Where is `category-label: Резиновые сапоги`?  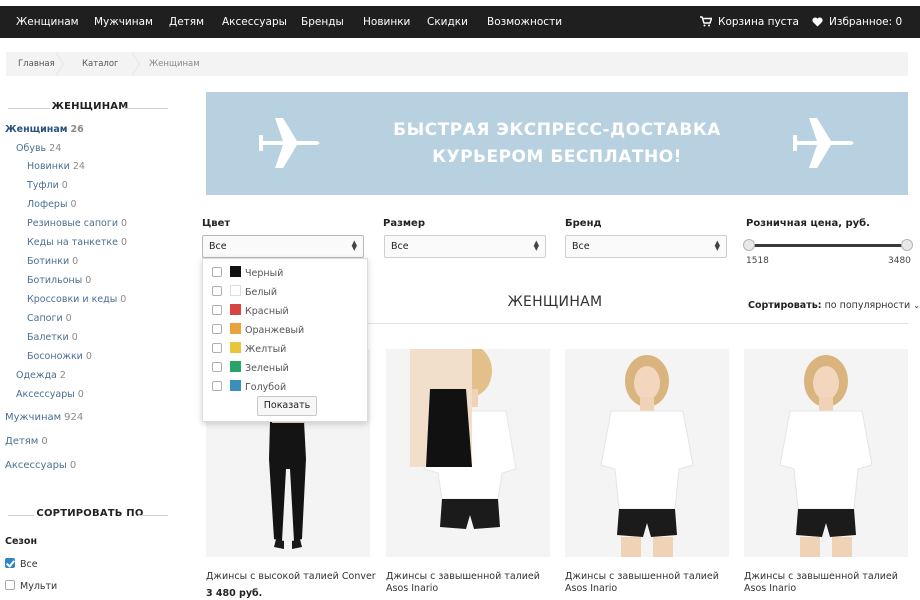 category-label: Резиновые сапоги is located at coordinates (73, 223).